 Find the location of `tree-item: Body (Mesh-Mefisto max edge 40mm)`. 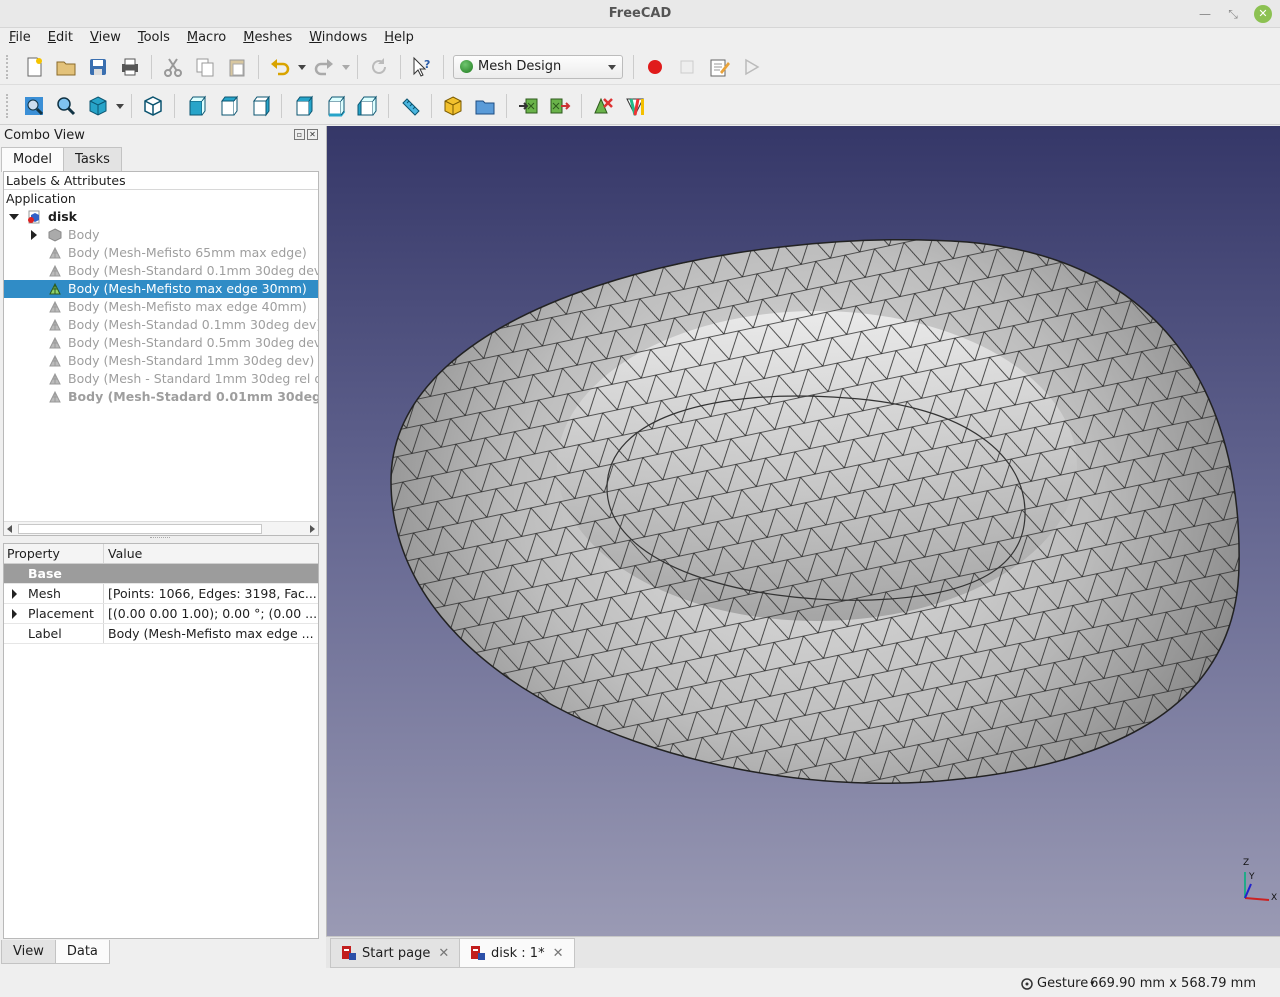

tree-item: Body (Mesh-Mefisto max edge 40mm) is located at coordinates (161, 307).